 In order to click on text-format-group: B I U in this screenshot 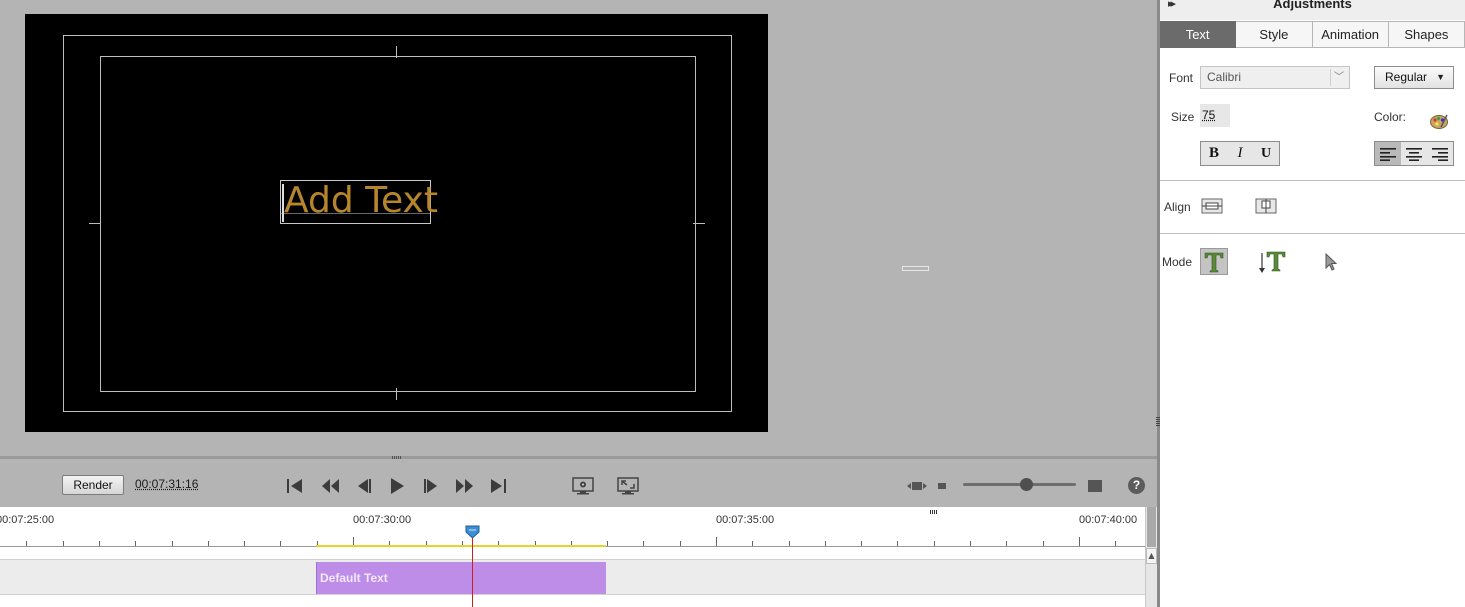, I will do `click(1240, 153)`.